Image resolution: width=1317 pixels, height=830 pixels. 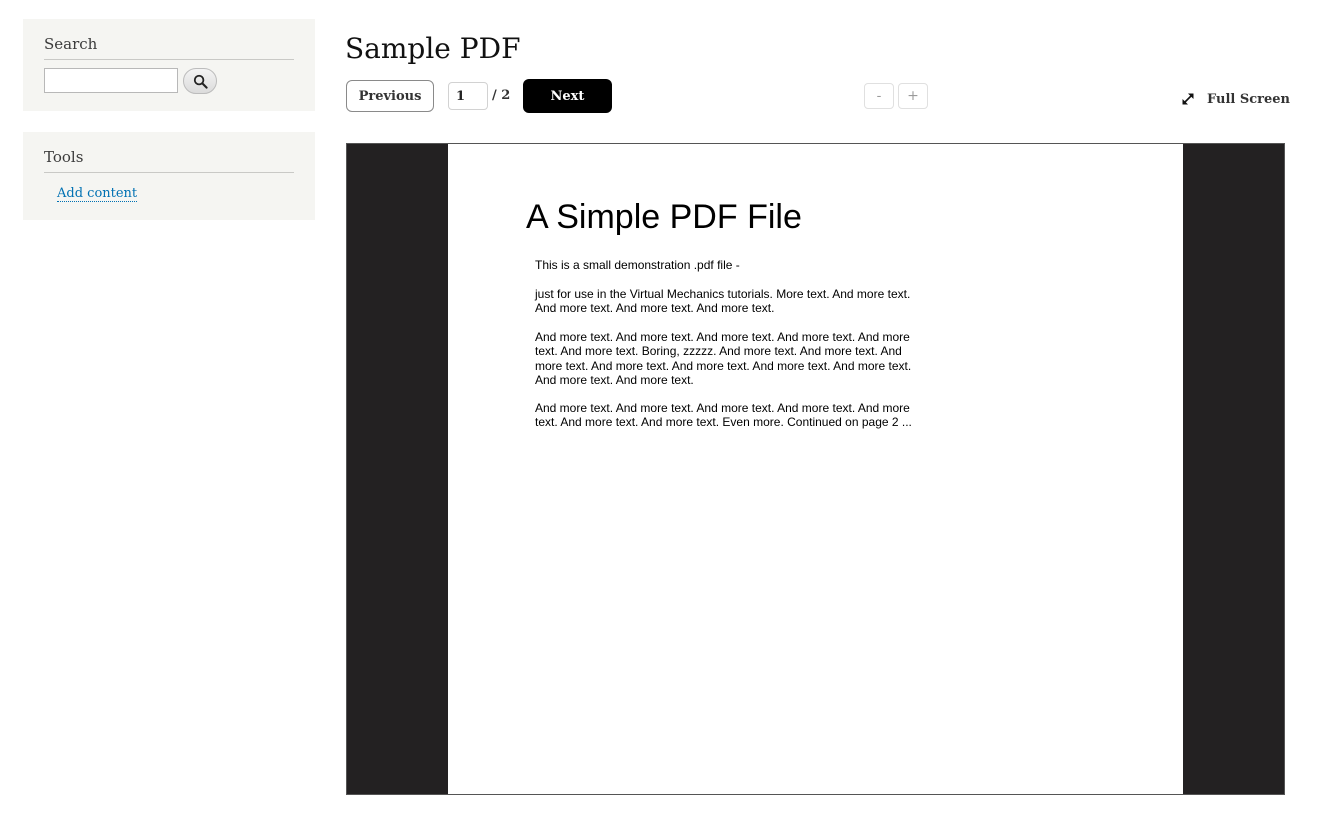 What do you see at coordinates (567, 96) in the screenshot?
I see `next-button: Next` at bounding box center [567, 96].